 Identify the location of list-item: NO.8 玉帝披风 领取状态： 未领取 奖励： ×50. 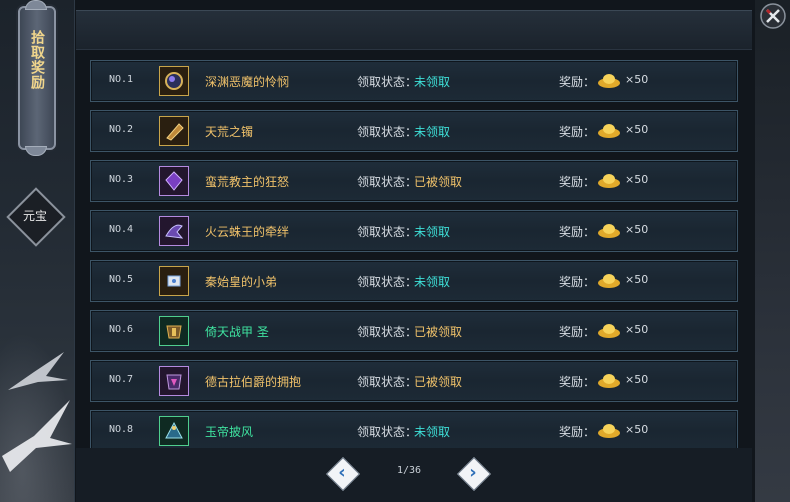
(414, 431).